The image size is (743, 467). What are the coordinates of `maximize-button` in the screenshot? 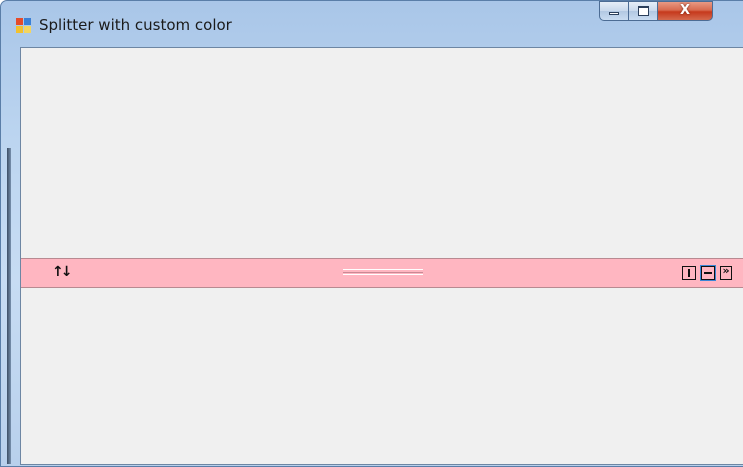 It's located at (643, 11).